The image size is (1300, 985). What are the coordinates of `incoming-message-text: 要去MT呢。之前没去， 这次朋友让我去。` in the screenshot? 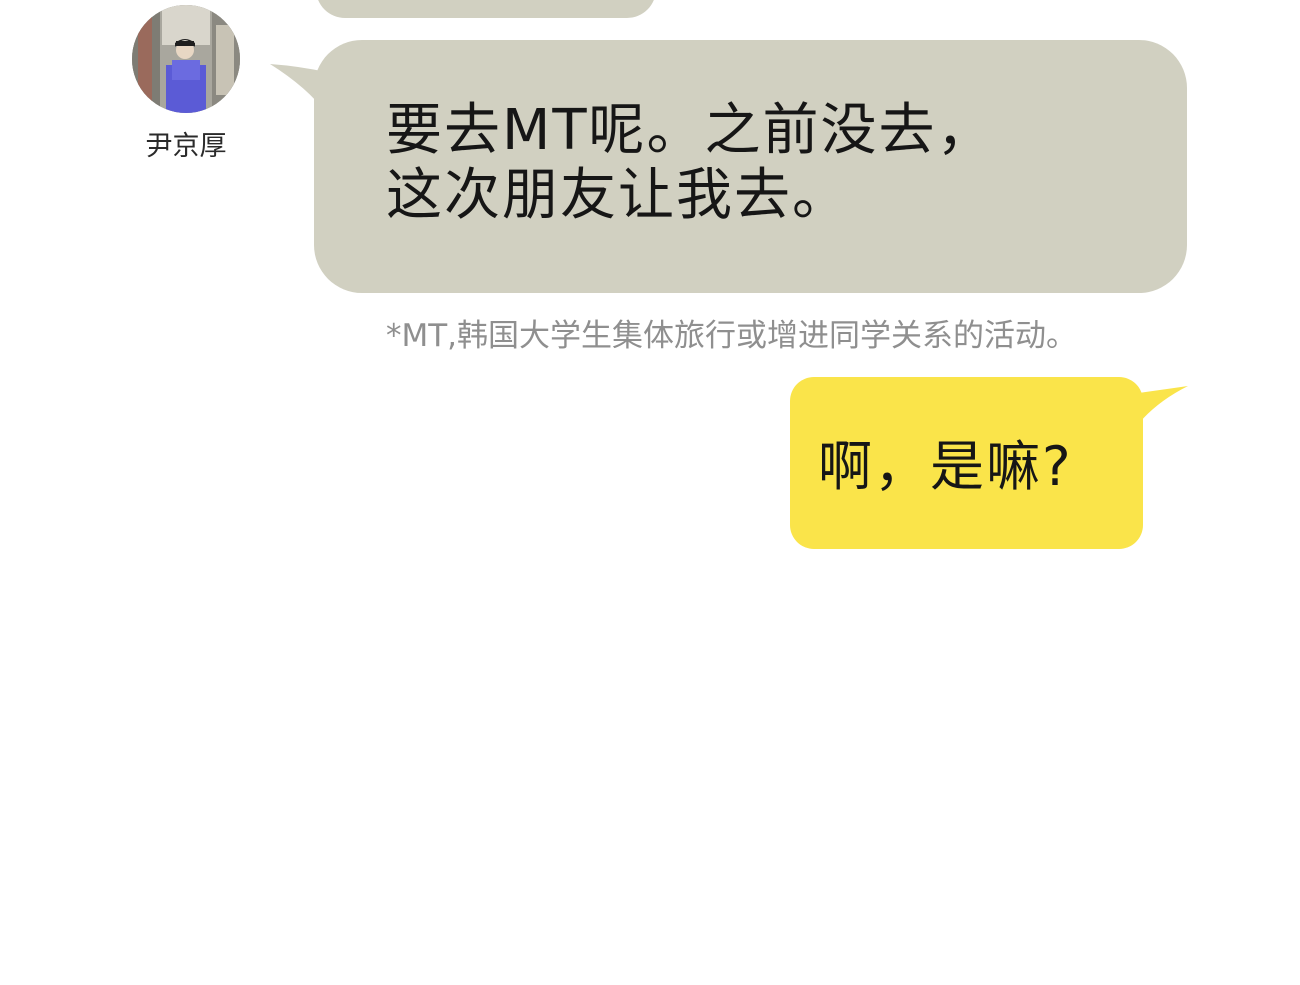 It's located at (766, 163).